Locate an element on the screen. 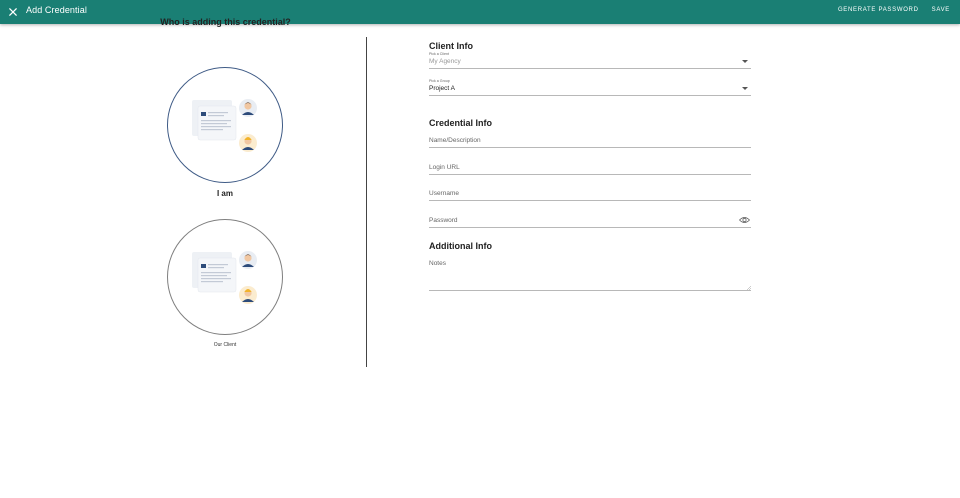  choice-i-am is located at coordinates (225, 125).